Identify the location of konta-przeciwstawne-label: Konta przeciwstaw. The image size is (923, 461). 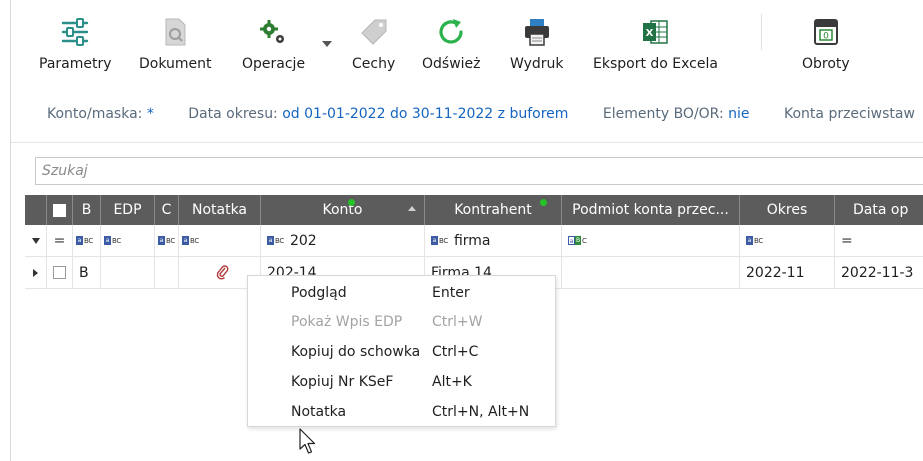
(849, 114).